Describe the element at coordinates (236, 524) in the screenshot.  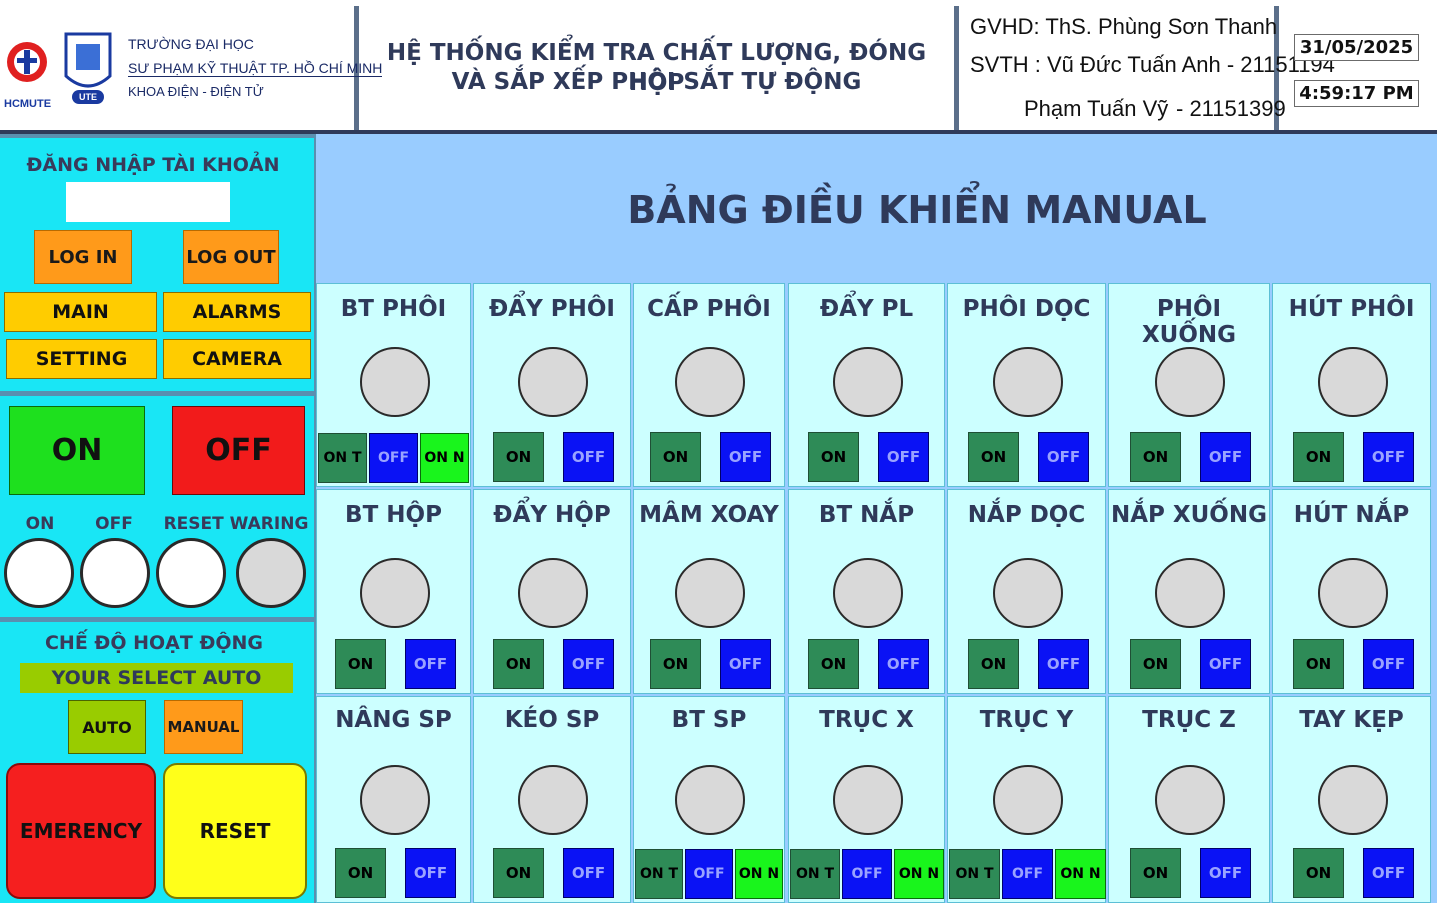
I see `lamp-reset-warning-label: RESET WARING` at that location.